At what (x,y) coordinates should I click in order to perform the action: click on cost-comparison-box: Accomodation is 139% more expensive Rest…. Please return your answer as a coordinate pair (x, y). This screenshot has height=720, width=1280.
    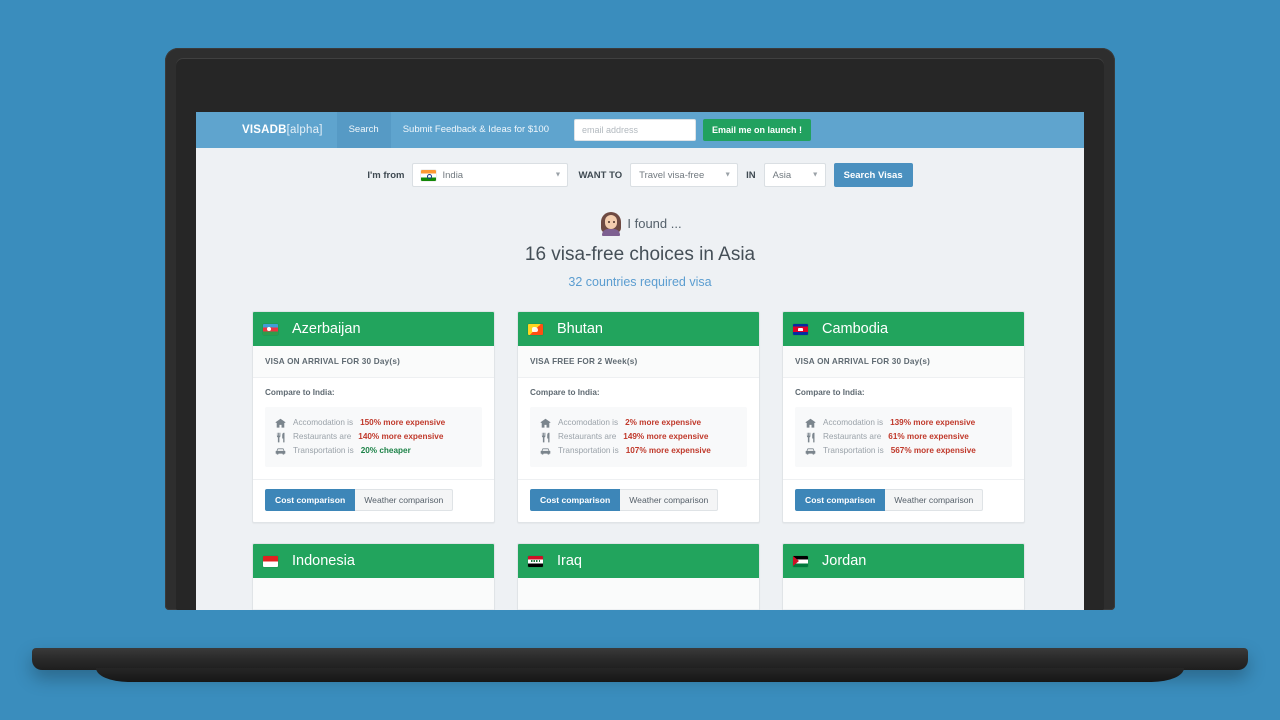
    Looking at the image, I should click on (903, 437).